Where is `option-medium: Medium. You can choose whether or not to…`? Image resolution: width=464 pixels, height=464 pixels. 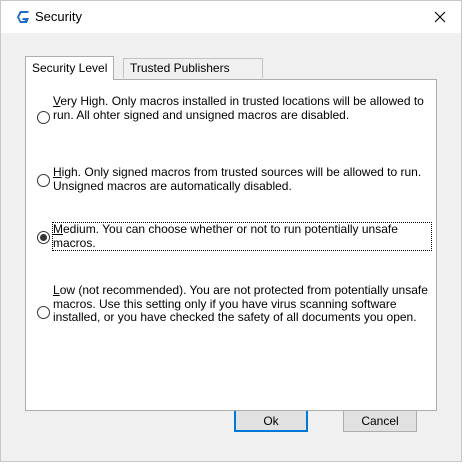 option-medium: Medium. You can choose whether or not to… is located at coordinates (234, 236).